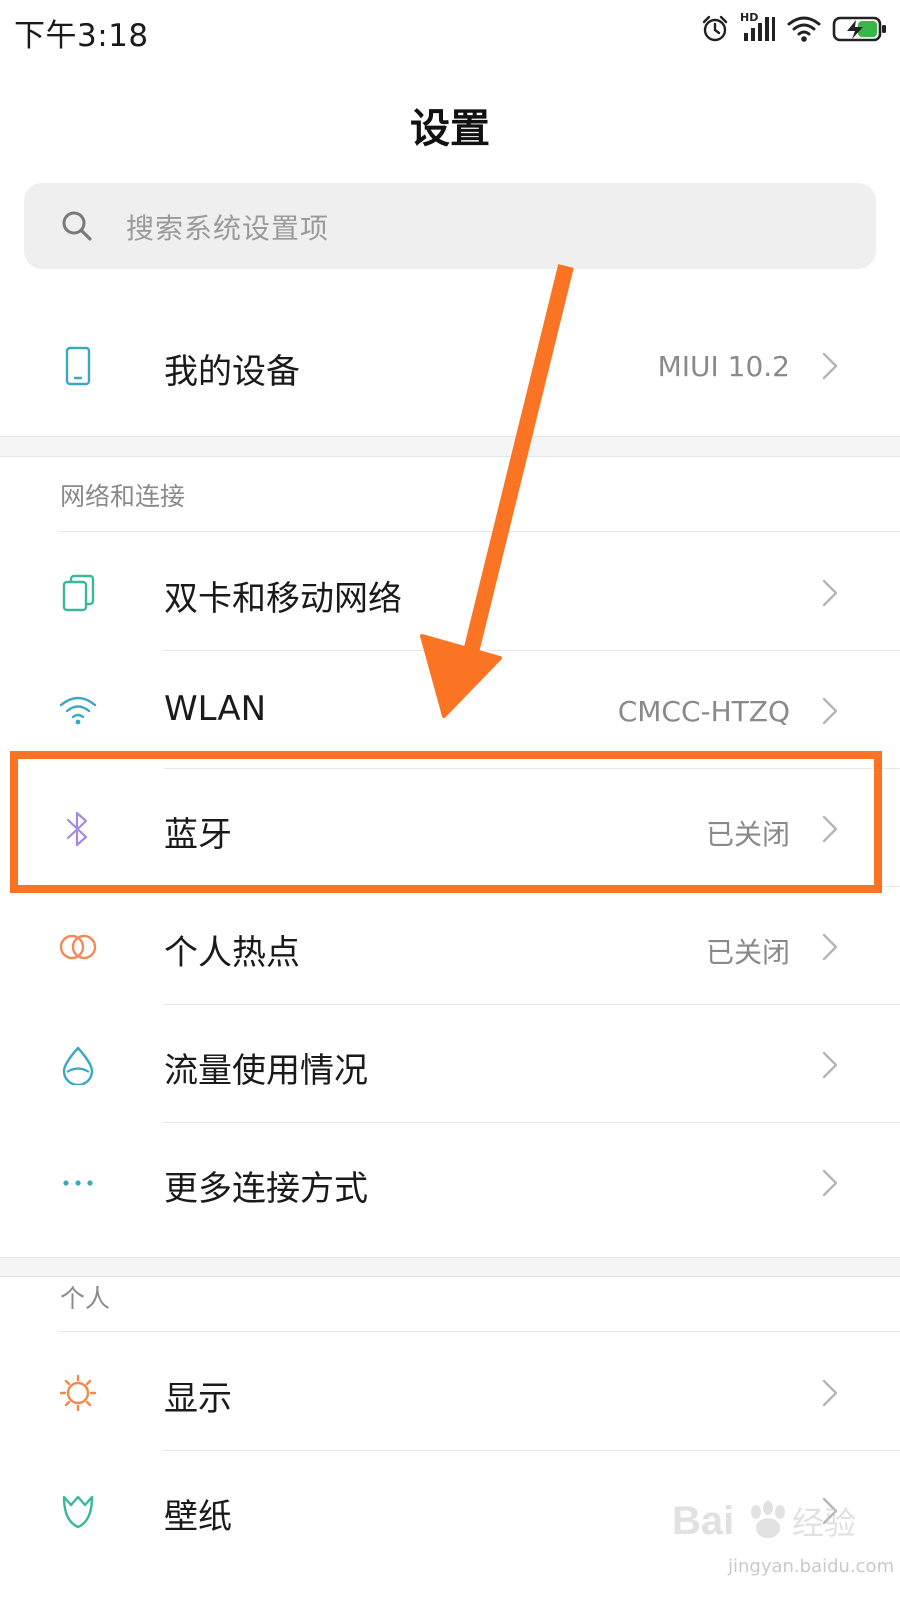  Describe the element at coordinates (715, 29) in the screenshot. I see `alarm-icon` at that location.